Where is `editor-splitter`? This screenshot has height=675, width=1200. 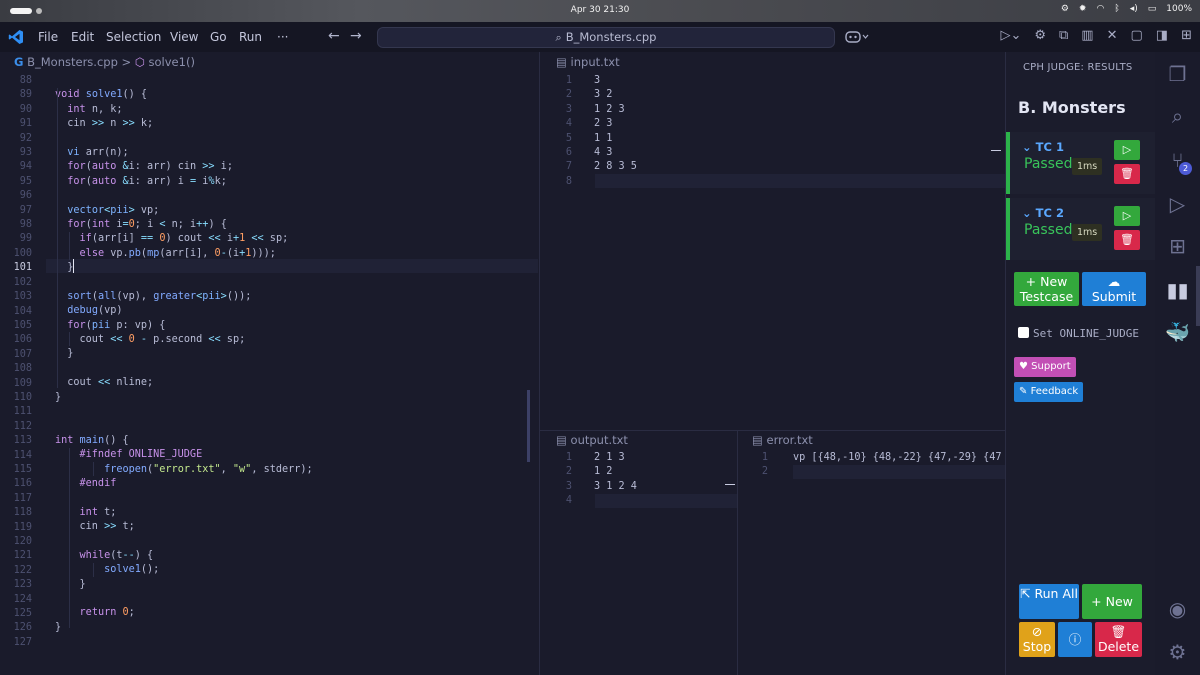
editor-splitter is located at coordinates (539, 363).